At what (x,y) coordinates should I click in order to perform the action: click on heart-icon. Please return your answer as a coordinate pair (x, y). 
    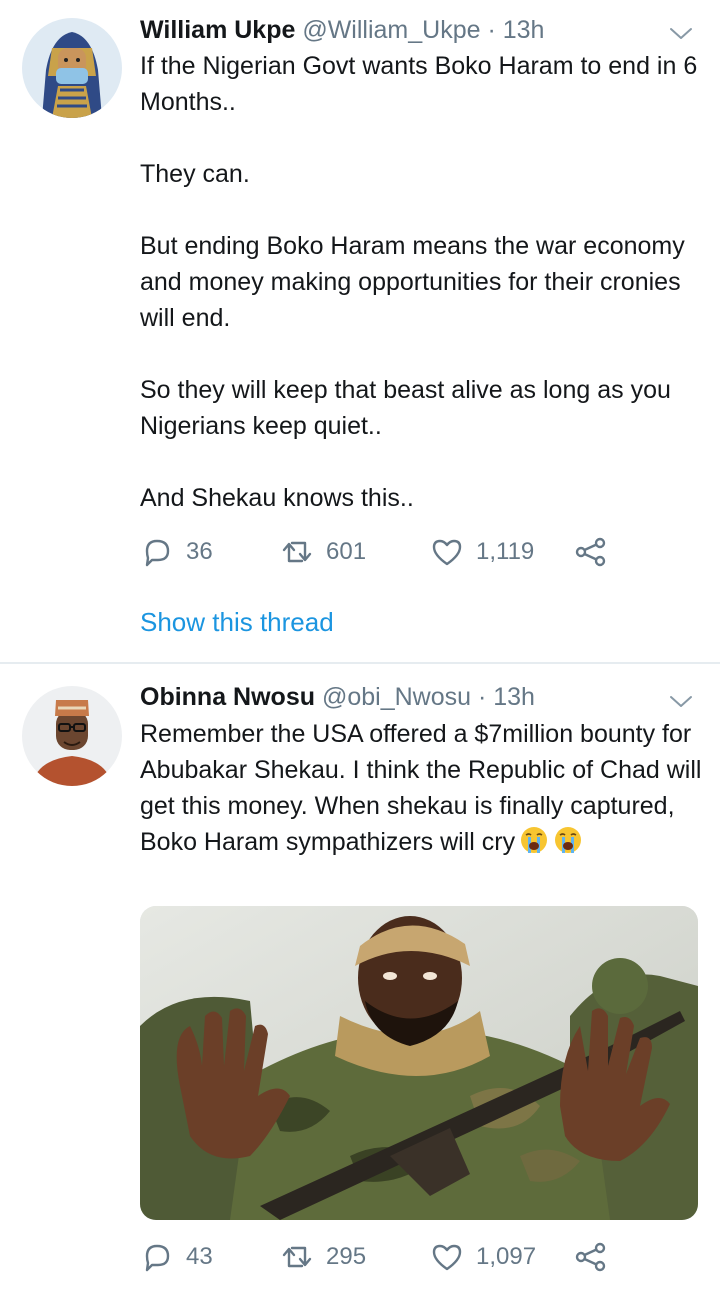
    Looking at the image, I should click on (447, 1257).